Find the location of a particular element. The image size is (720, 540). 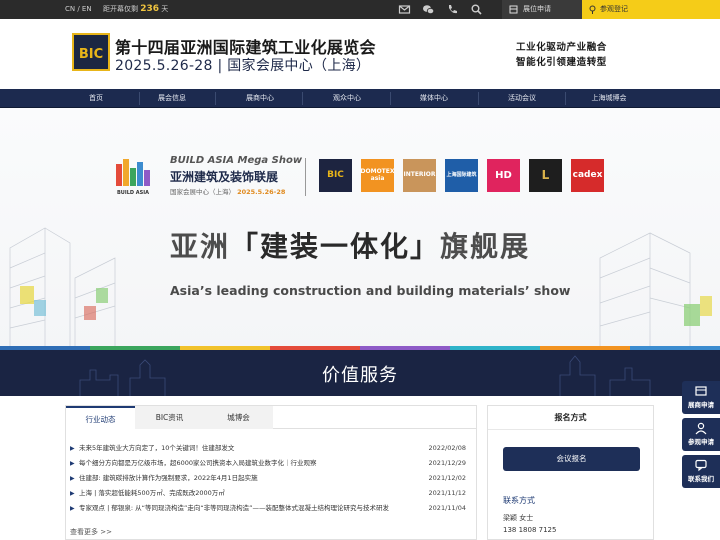

nav-media: 媒体中心 is located at coordinates (434, 98).